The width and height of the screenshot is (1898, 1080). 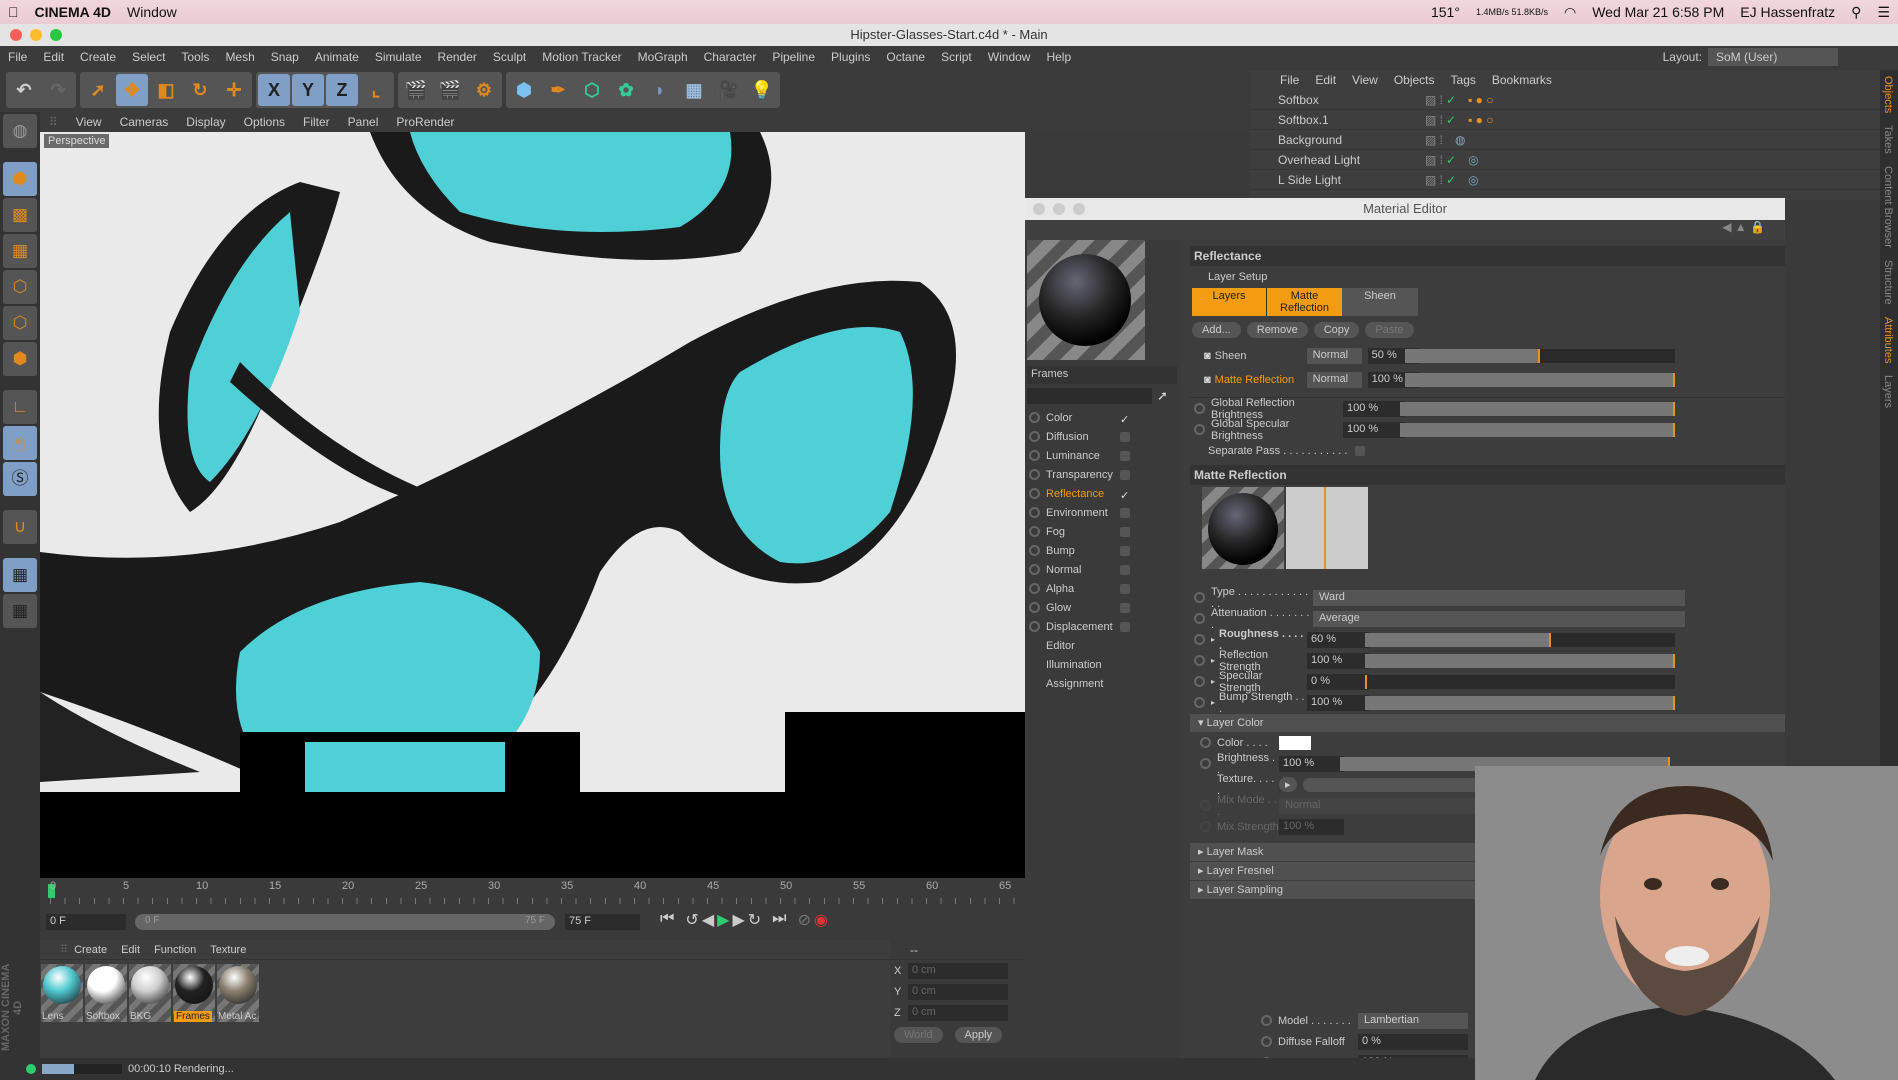 What do you see at coordinates (1565, 160) in the screenshot?
I see `object-row: Overhead Light ▨ ⁞ ✓ ◎` at bounding box center [1565, 160].